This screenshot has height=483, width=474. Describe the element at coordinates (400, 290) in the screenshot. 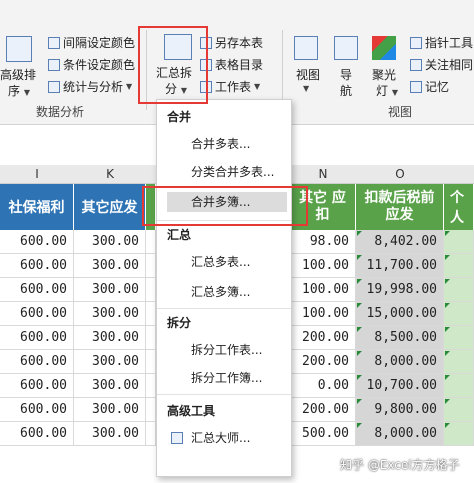

I see `cell-pretax-payable: 19,998.00` at that location.